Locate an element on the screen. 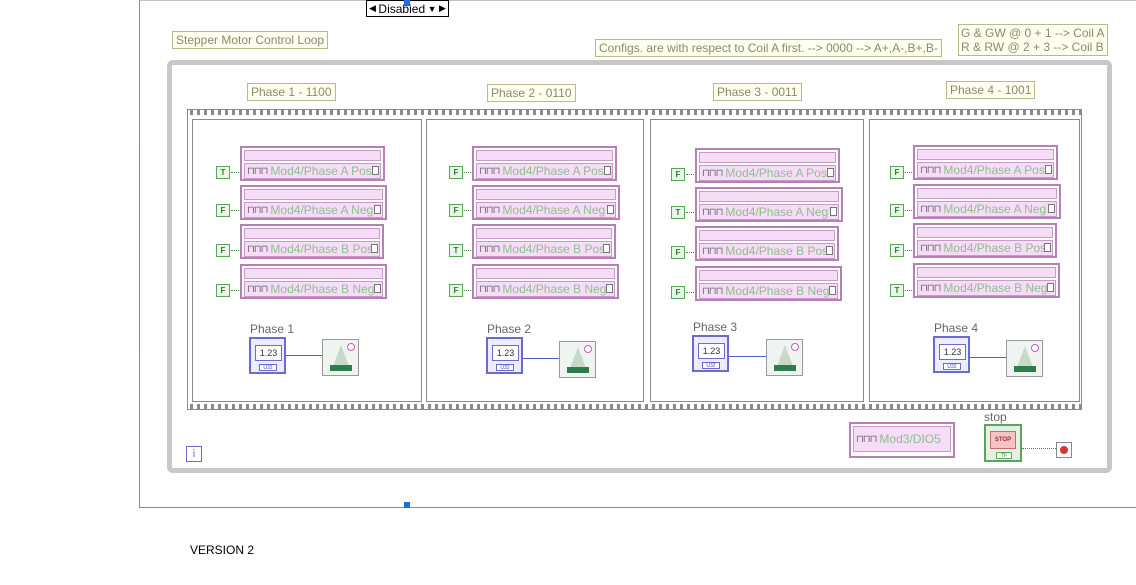 Image resolution: width=1136 pixels, height=585 pixels. frame-3-title: Phase 3 - 0011 is located at coordinates (757, 92).